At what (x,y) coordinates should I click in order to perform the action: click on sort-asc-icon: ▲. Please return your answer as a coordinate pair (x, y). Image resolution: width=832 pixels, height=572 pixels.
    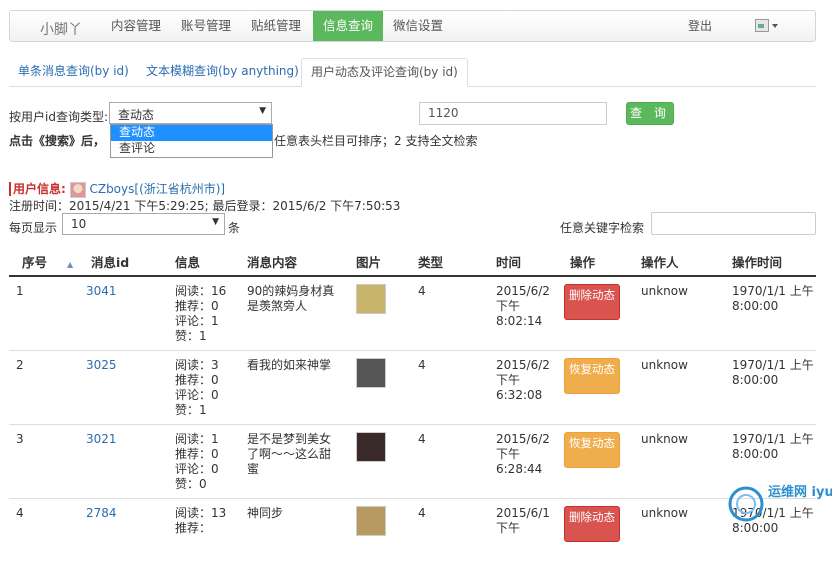
    Looking at the image, I should click on (70, 264).